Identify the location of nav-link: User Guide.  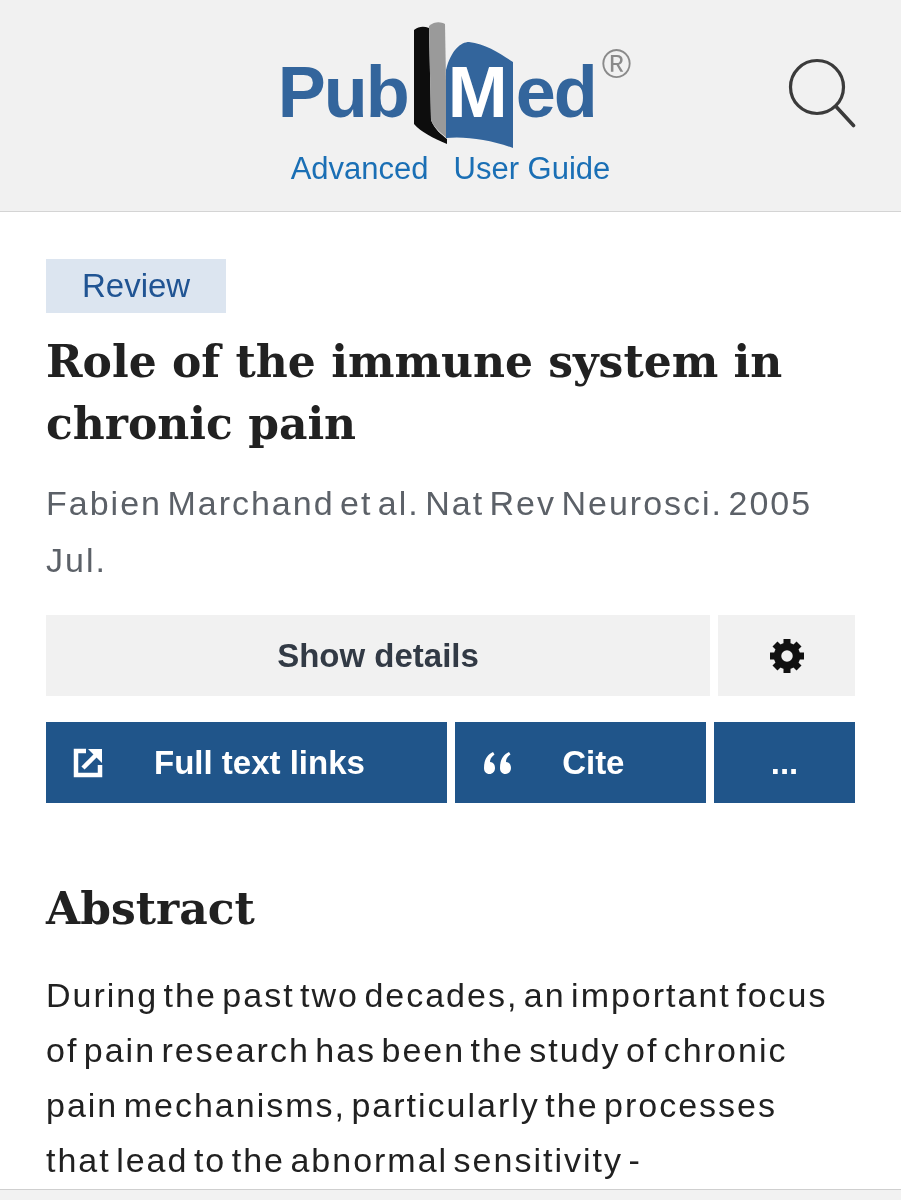
(532, 169).